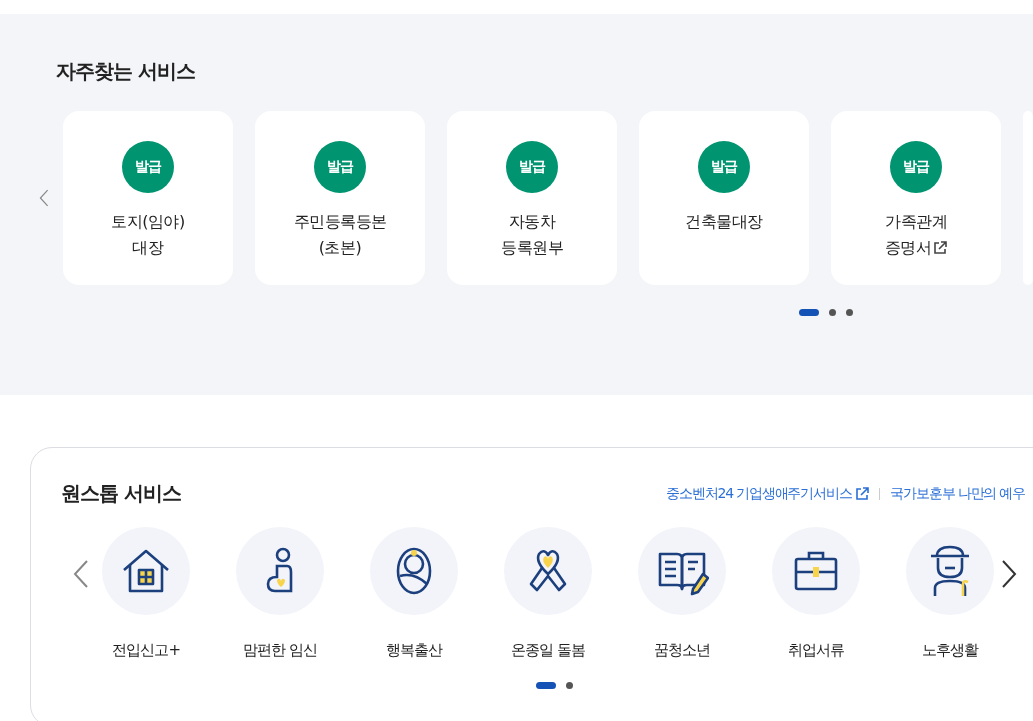 Image resolution: width=1033 pixels, height=721 pixels. I want to click on card-label: 자동차, so click(532, 222).